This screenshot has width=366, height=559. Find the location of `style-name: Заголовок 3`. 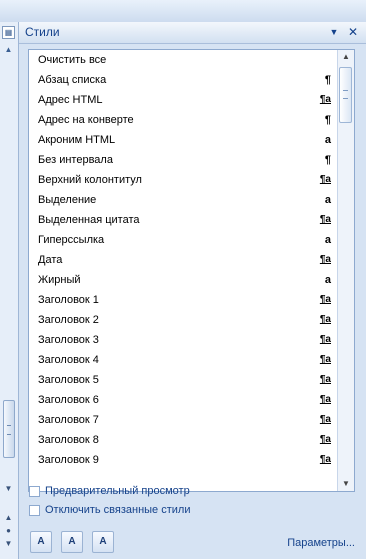

style-name: Заголовок 3 is located at coordinates (68, 340).